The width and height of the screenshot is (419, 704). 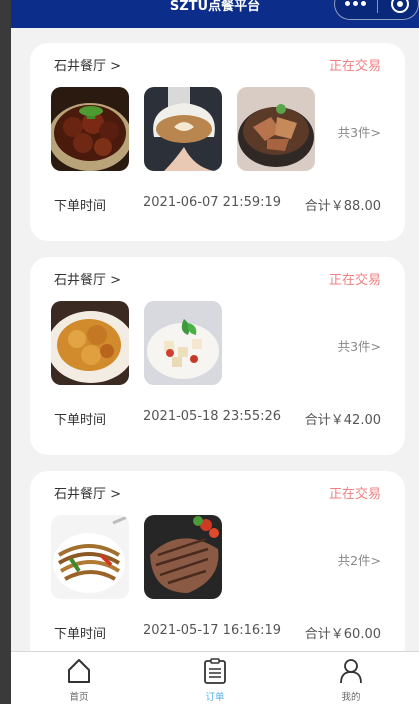 I want to click on user-profile-icon, so click(x=351, y=671).